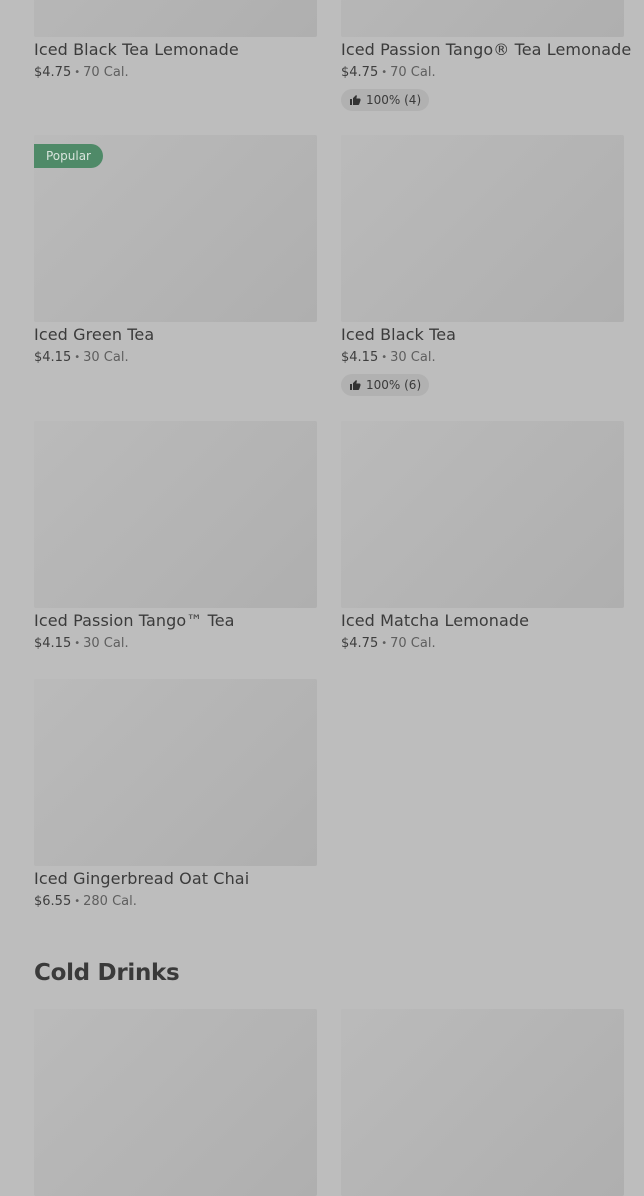 The image size is (644, 1196). Describe the element at coordinates (175, 902) in the screenshot. I see `item-meta: $6.55 • 280 Cal.` at that location.